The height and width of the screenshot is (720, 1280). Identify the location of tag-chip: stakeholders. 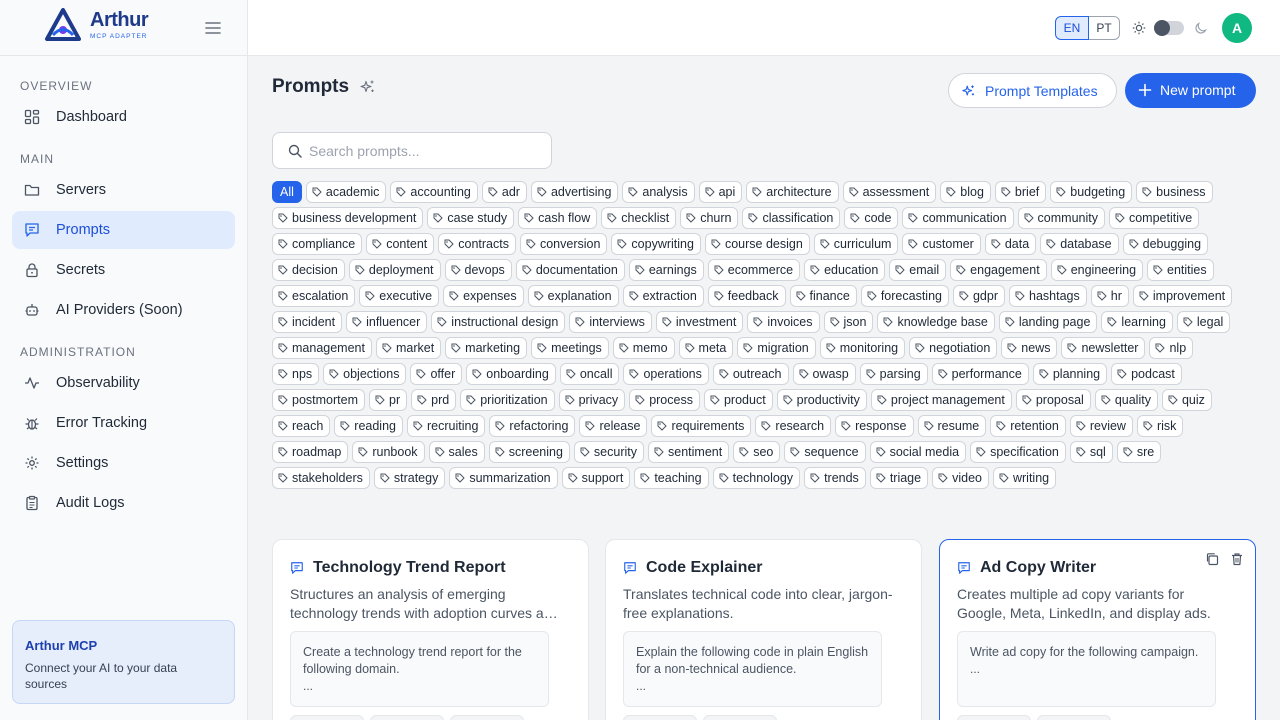
(321, 478).